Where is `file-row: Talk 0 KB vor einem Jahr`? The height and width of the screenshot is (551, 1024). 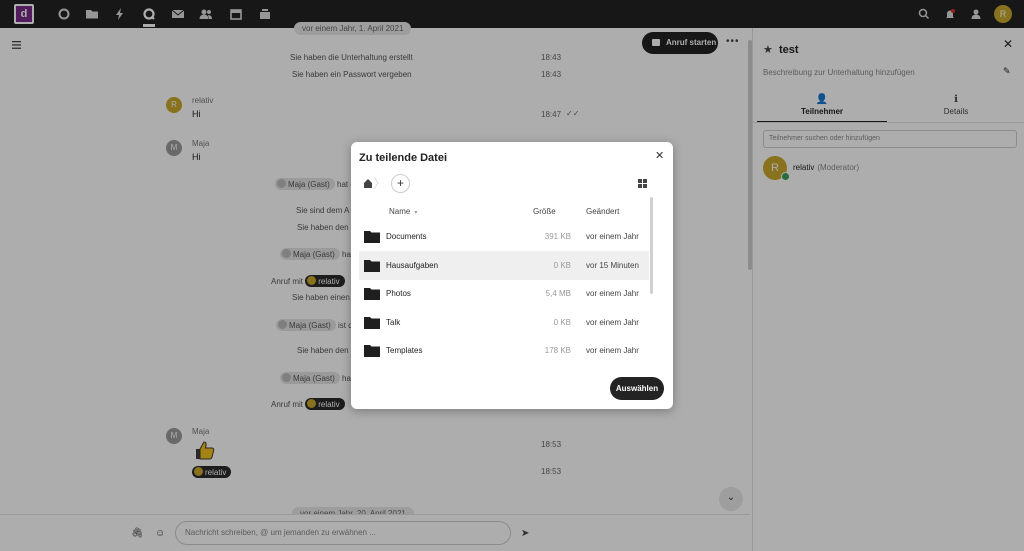 file-row: Talk 0 KB vor einem Jahr is located at coordinates (504, 322).